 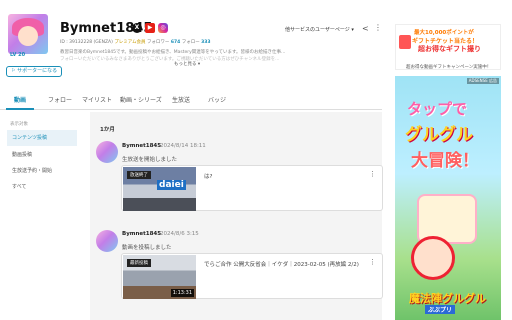 What do you see at coordinates (19, 124) in the screenshot?
I see `filter-heading: 表示対象` at bounding box center [19, 124].